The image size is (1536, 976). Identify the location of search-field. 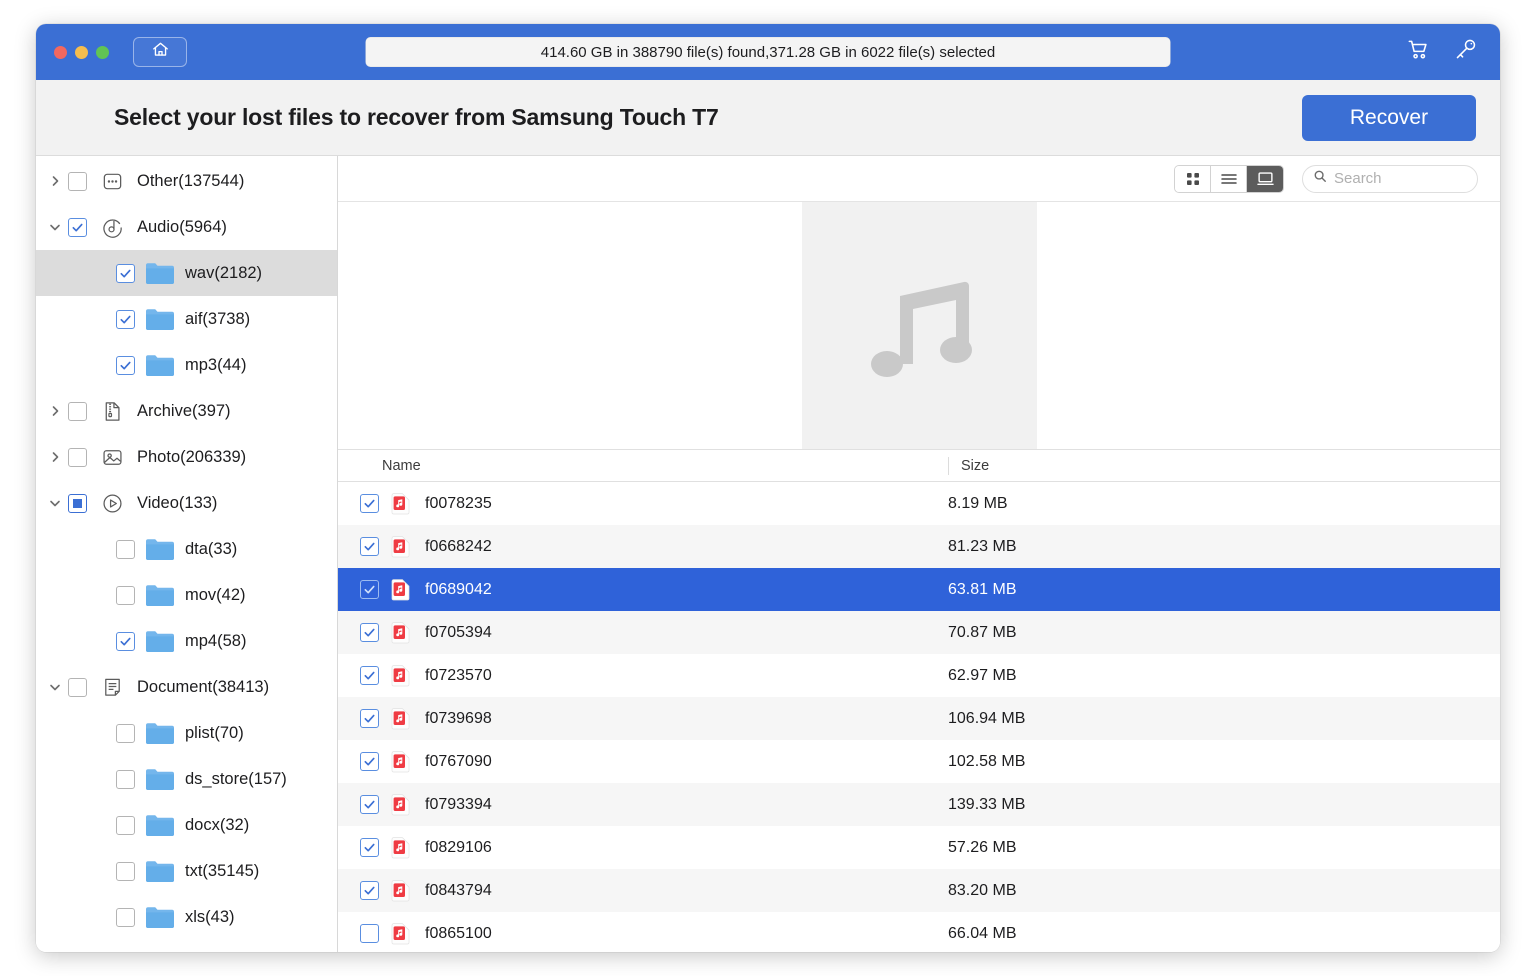
(1390, 178).